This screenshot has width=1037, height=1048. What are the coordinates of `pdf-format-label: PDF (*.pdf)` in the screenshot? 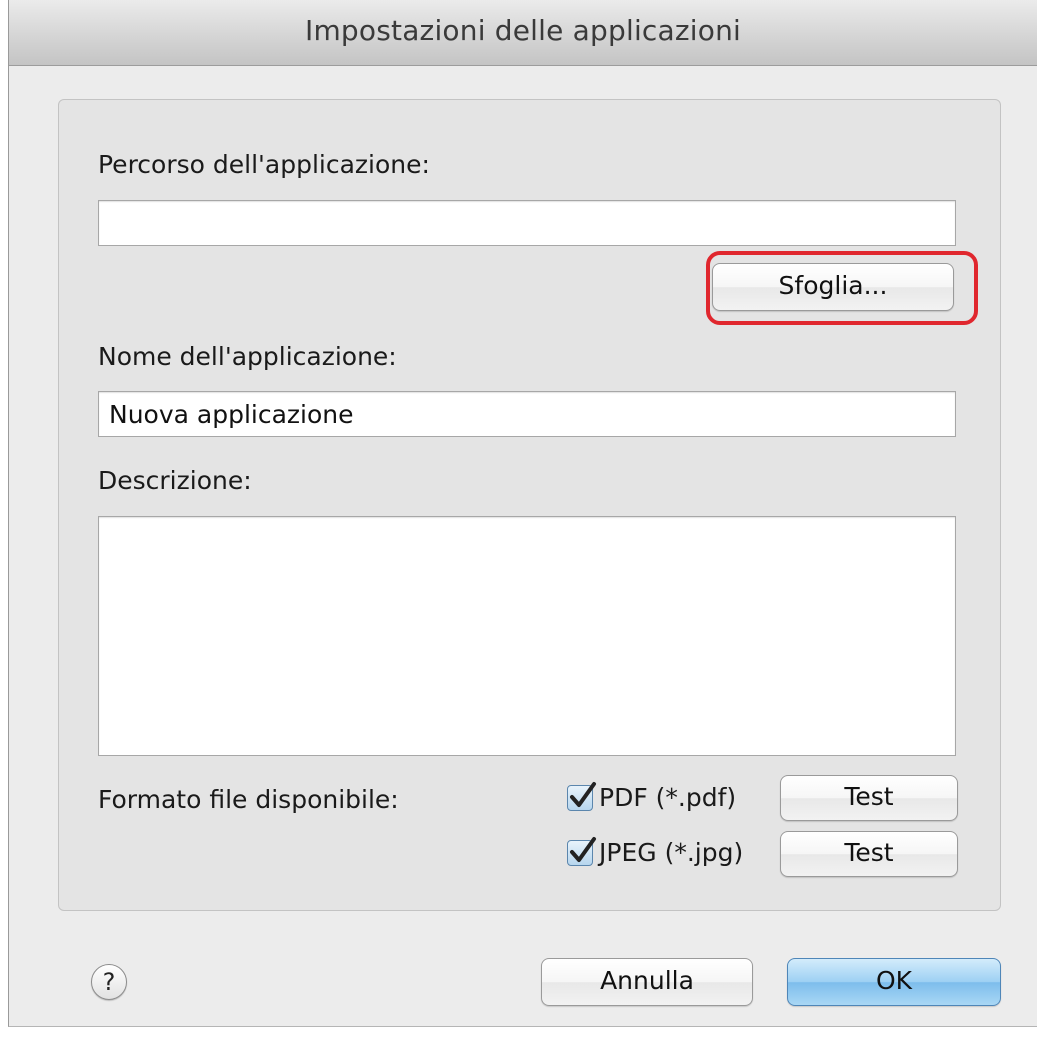 It's located at (667, 797).